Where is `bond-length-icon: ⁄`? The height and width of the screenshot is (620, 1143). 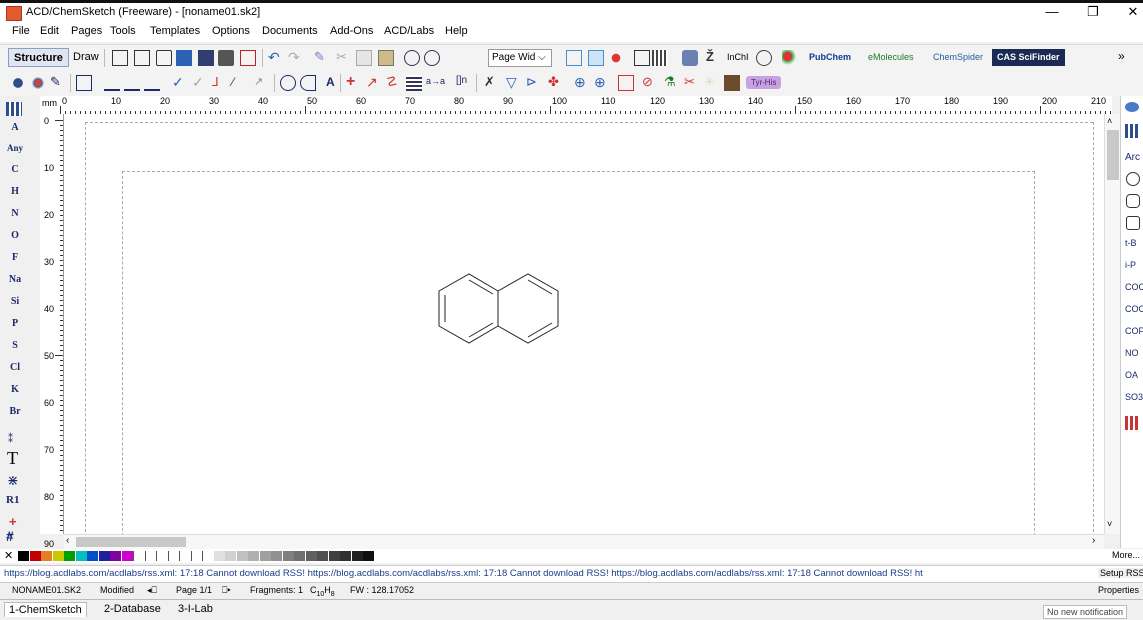 bond-length-icon: ⁄ is located at coordinates (240, 83).